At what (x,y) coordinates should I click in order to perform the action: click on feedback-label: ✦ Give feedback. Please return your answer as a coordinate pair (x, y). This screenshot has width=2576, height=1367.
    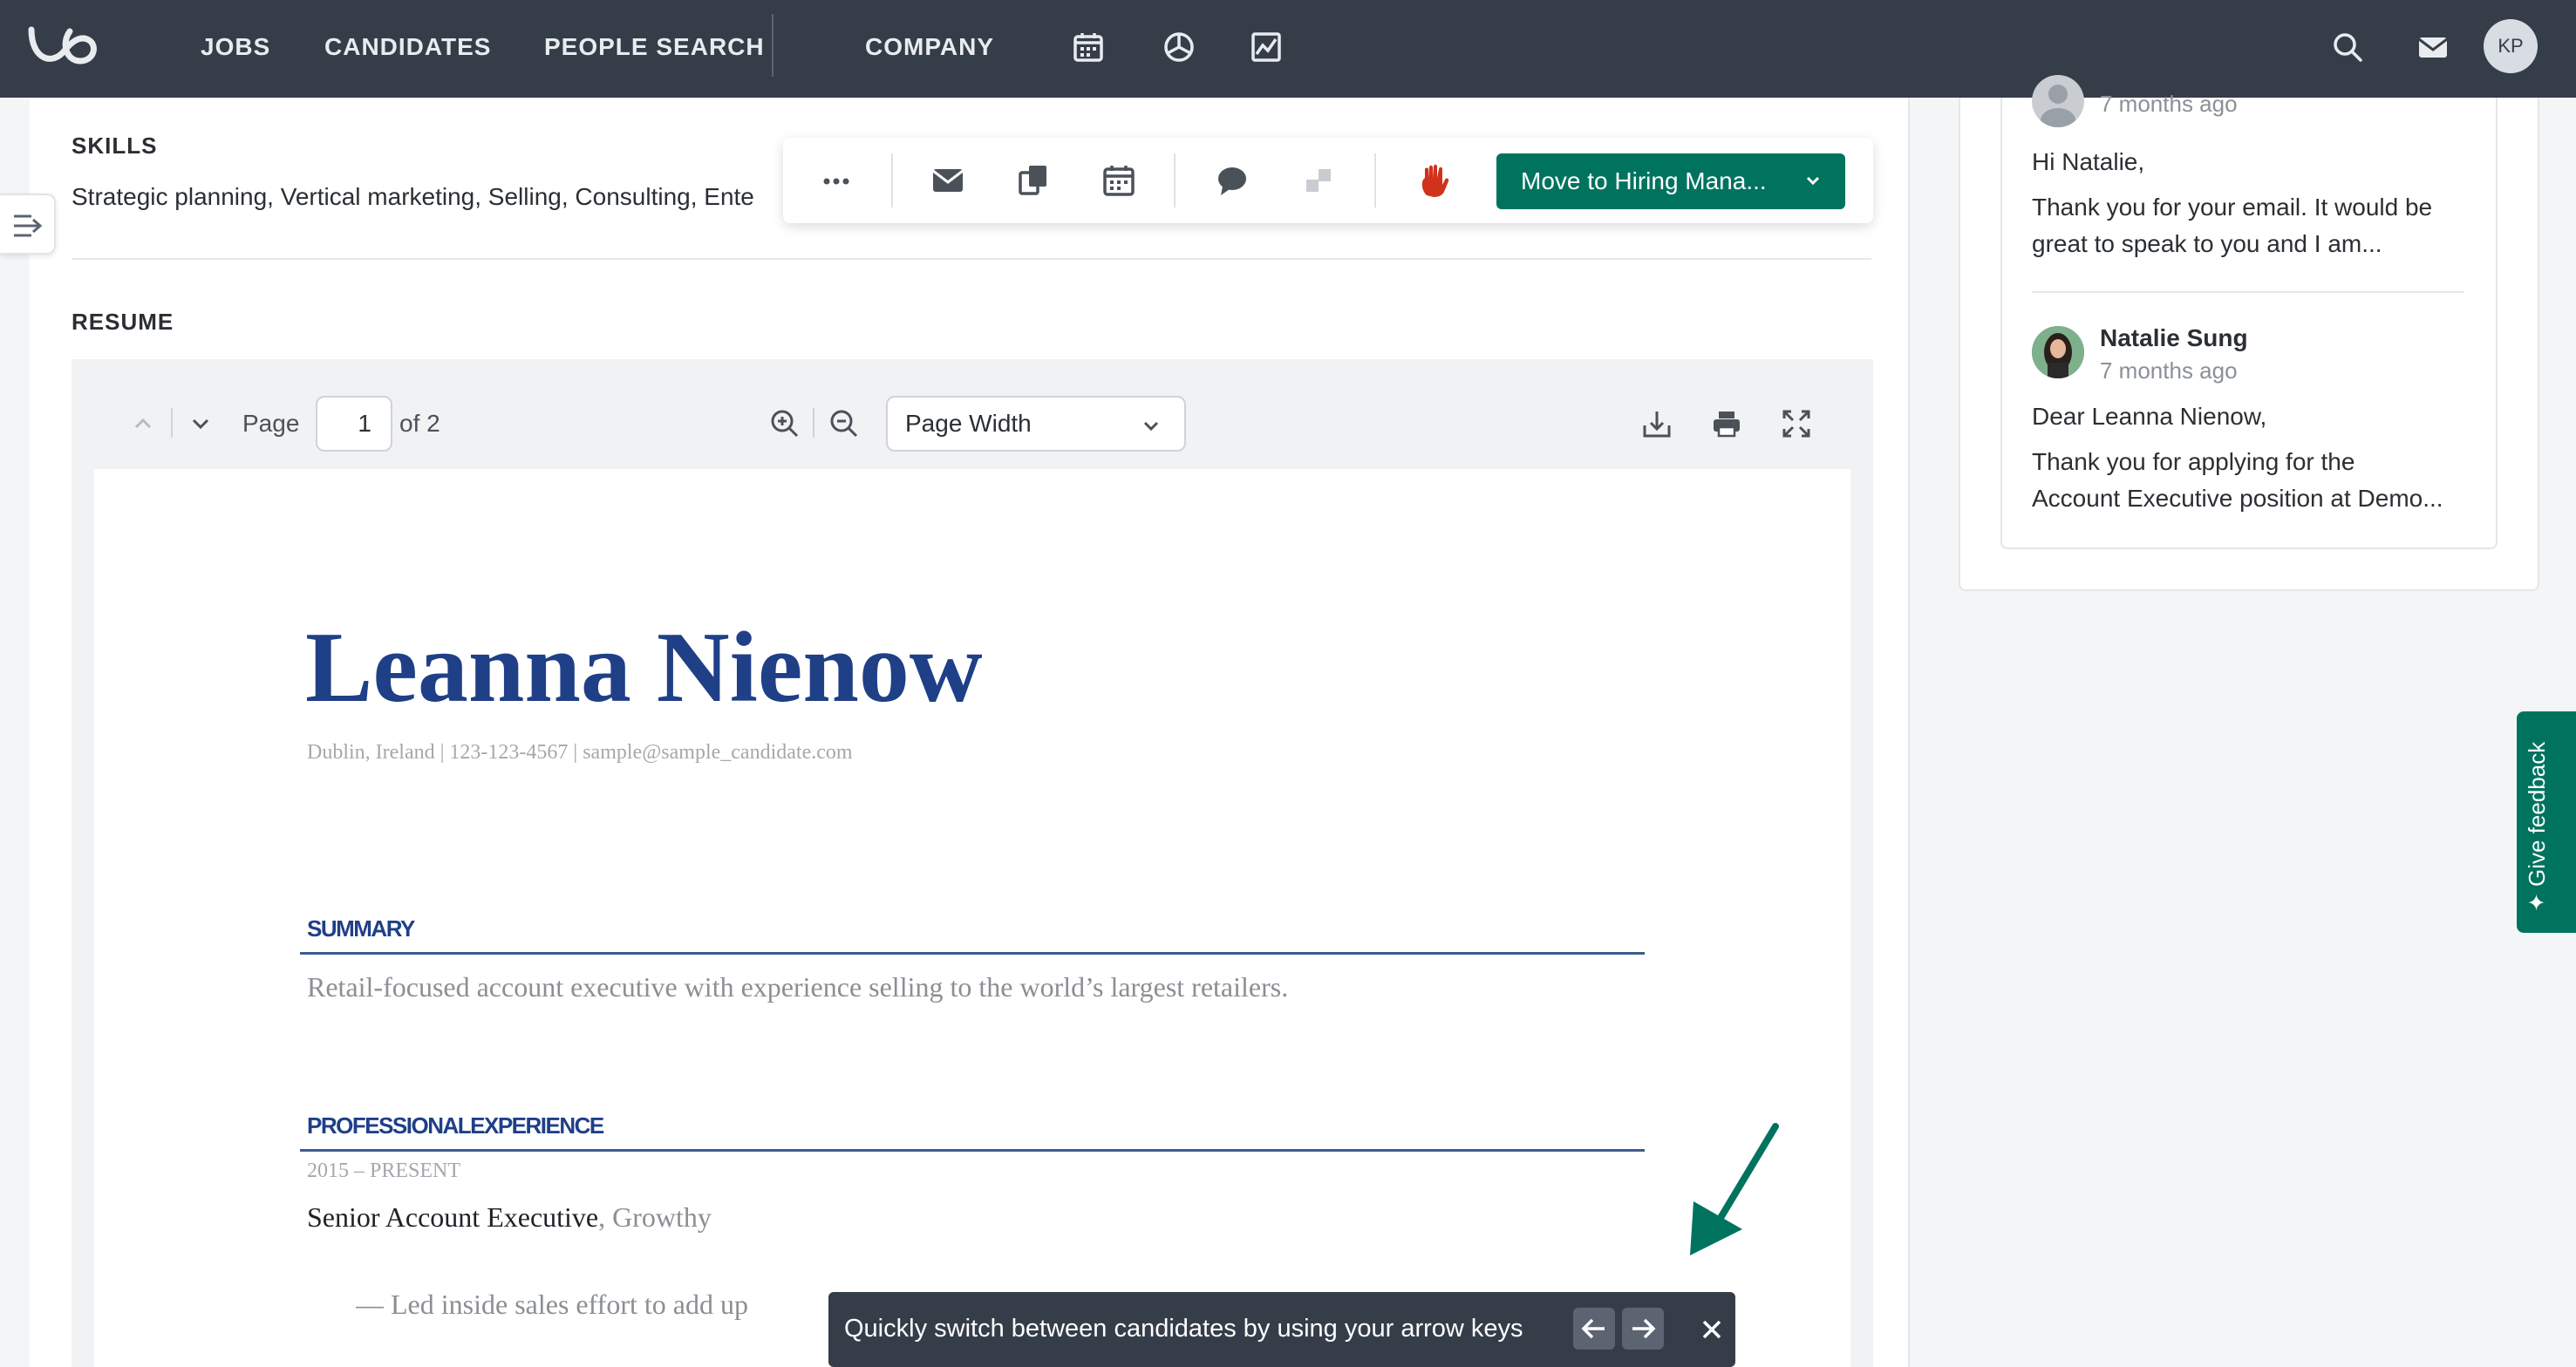
    Looking at the image, I should click on (2537, 826).